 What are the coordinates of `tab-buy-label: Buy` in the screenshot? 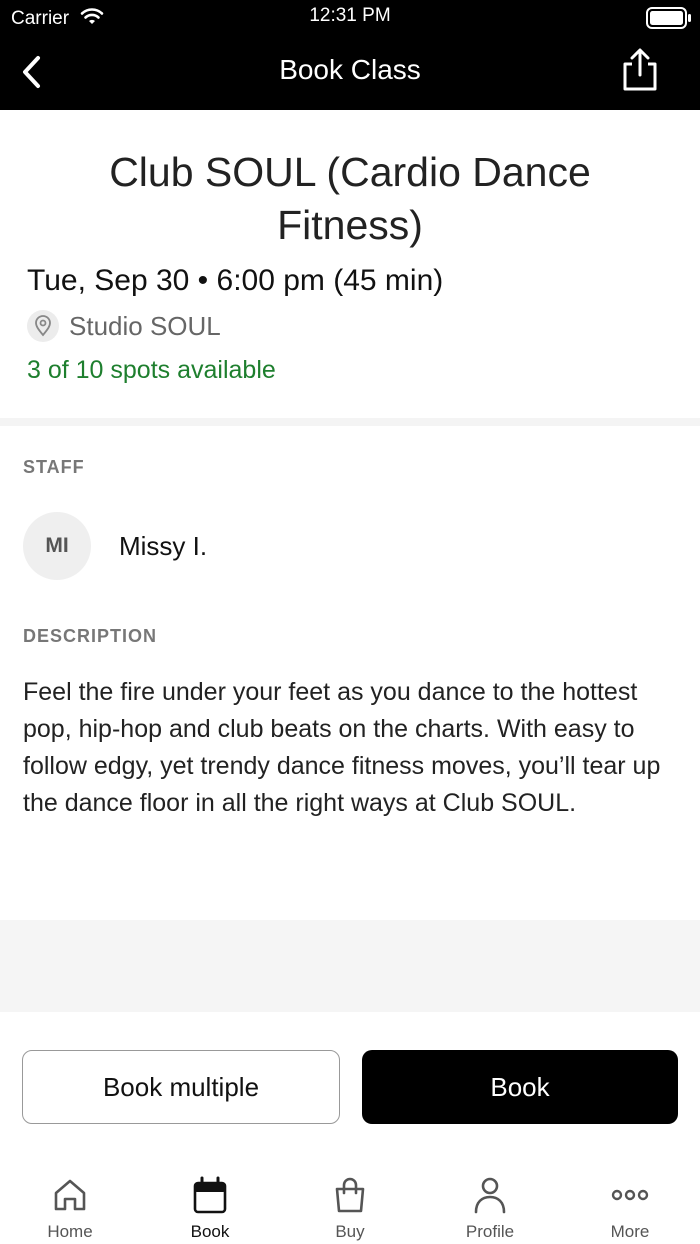 It's located at (350, 1231).